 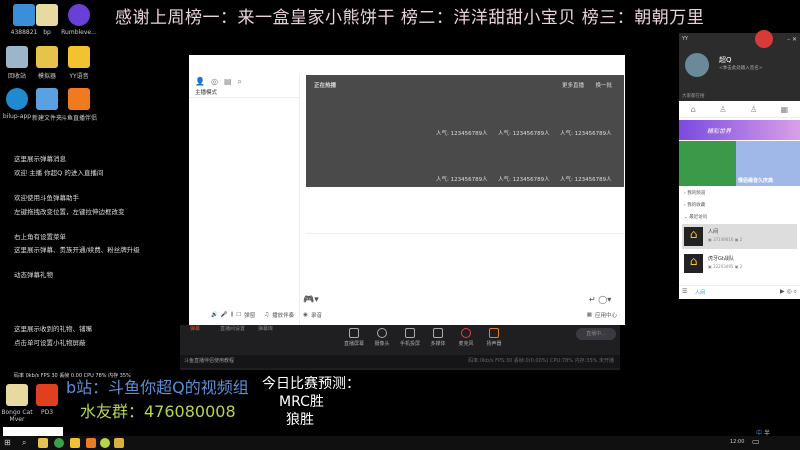 I want to click on panel-footer: ☰ 人间 ▶ ◎ ⌕, so click(x=739, y=292).